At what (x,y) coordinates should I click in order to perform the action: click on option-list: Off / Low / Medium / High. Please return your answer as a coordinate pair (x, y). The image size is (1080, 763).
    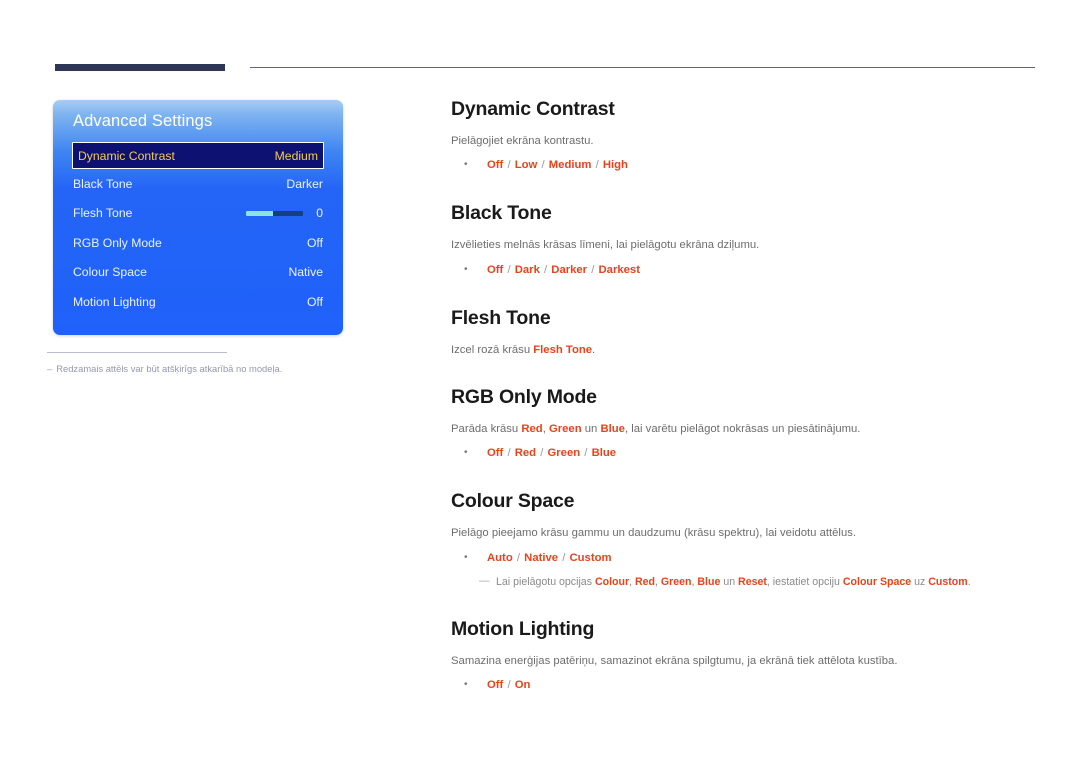
    Looking at the image, I should click on (746, 165).